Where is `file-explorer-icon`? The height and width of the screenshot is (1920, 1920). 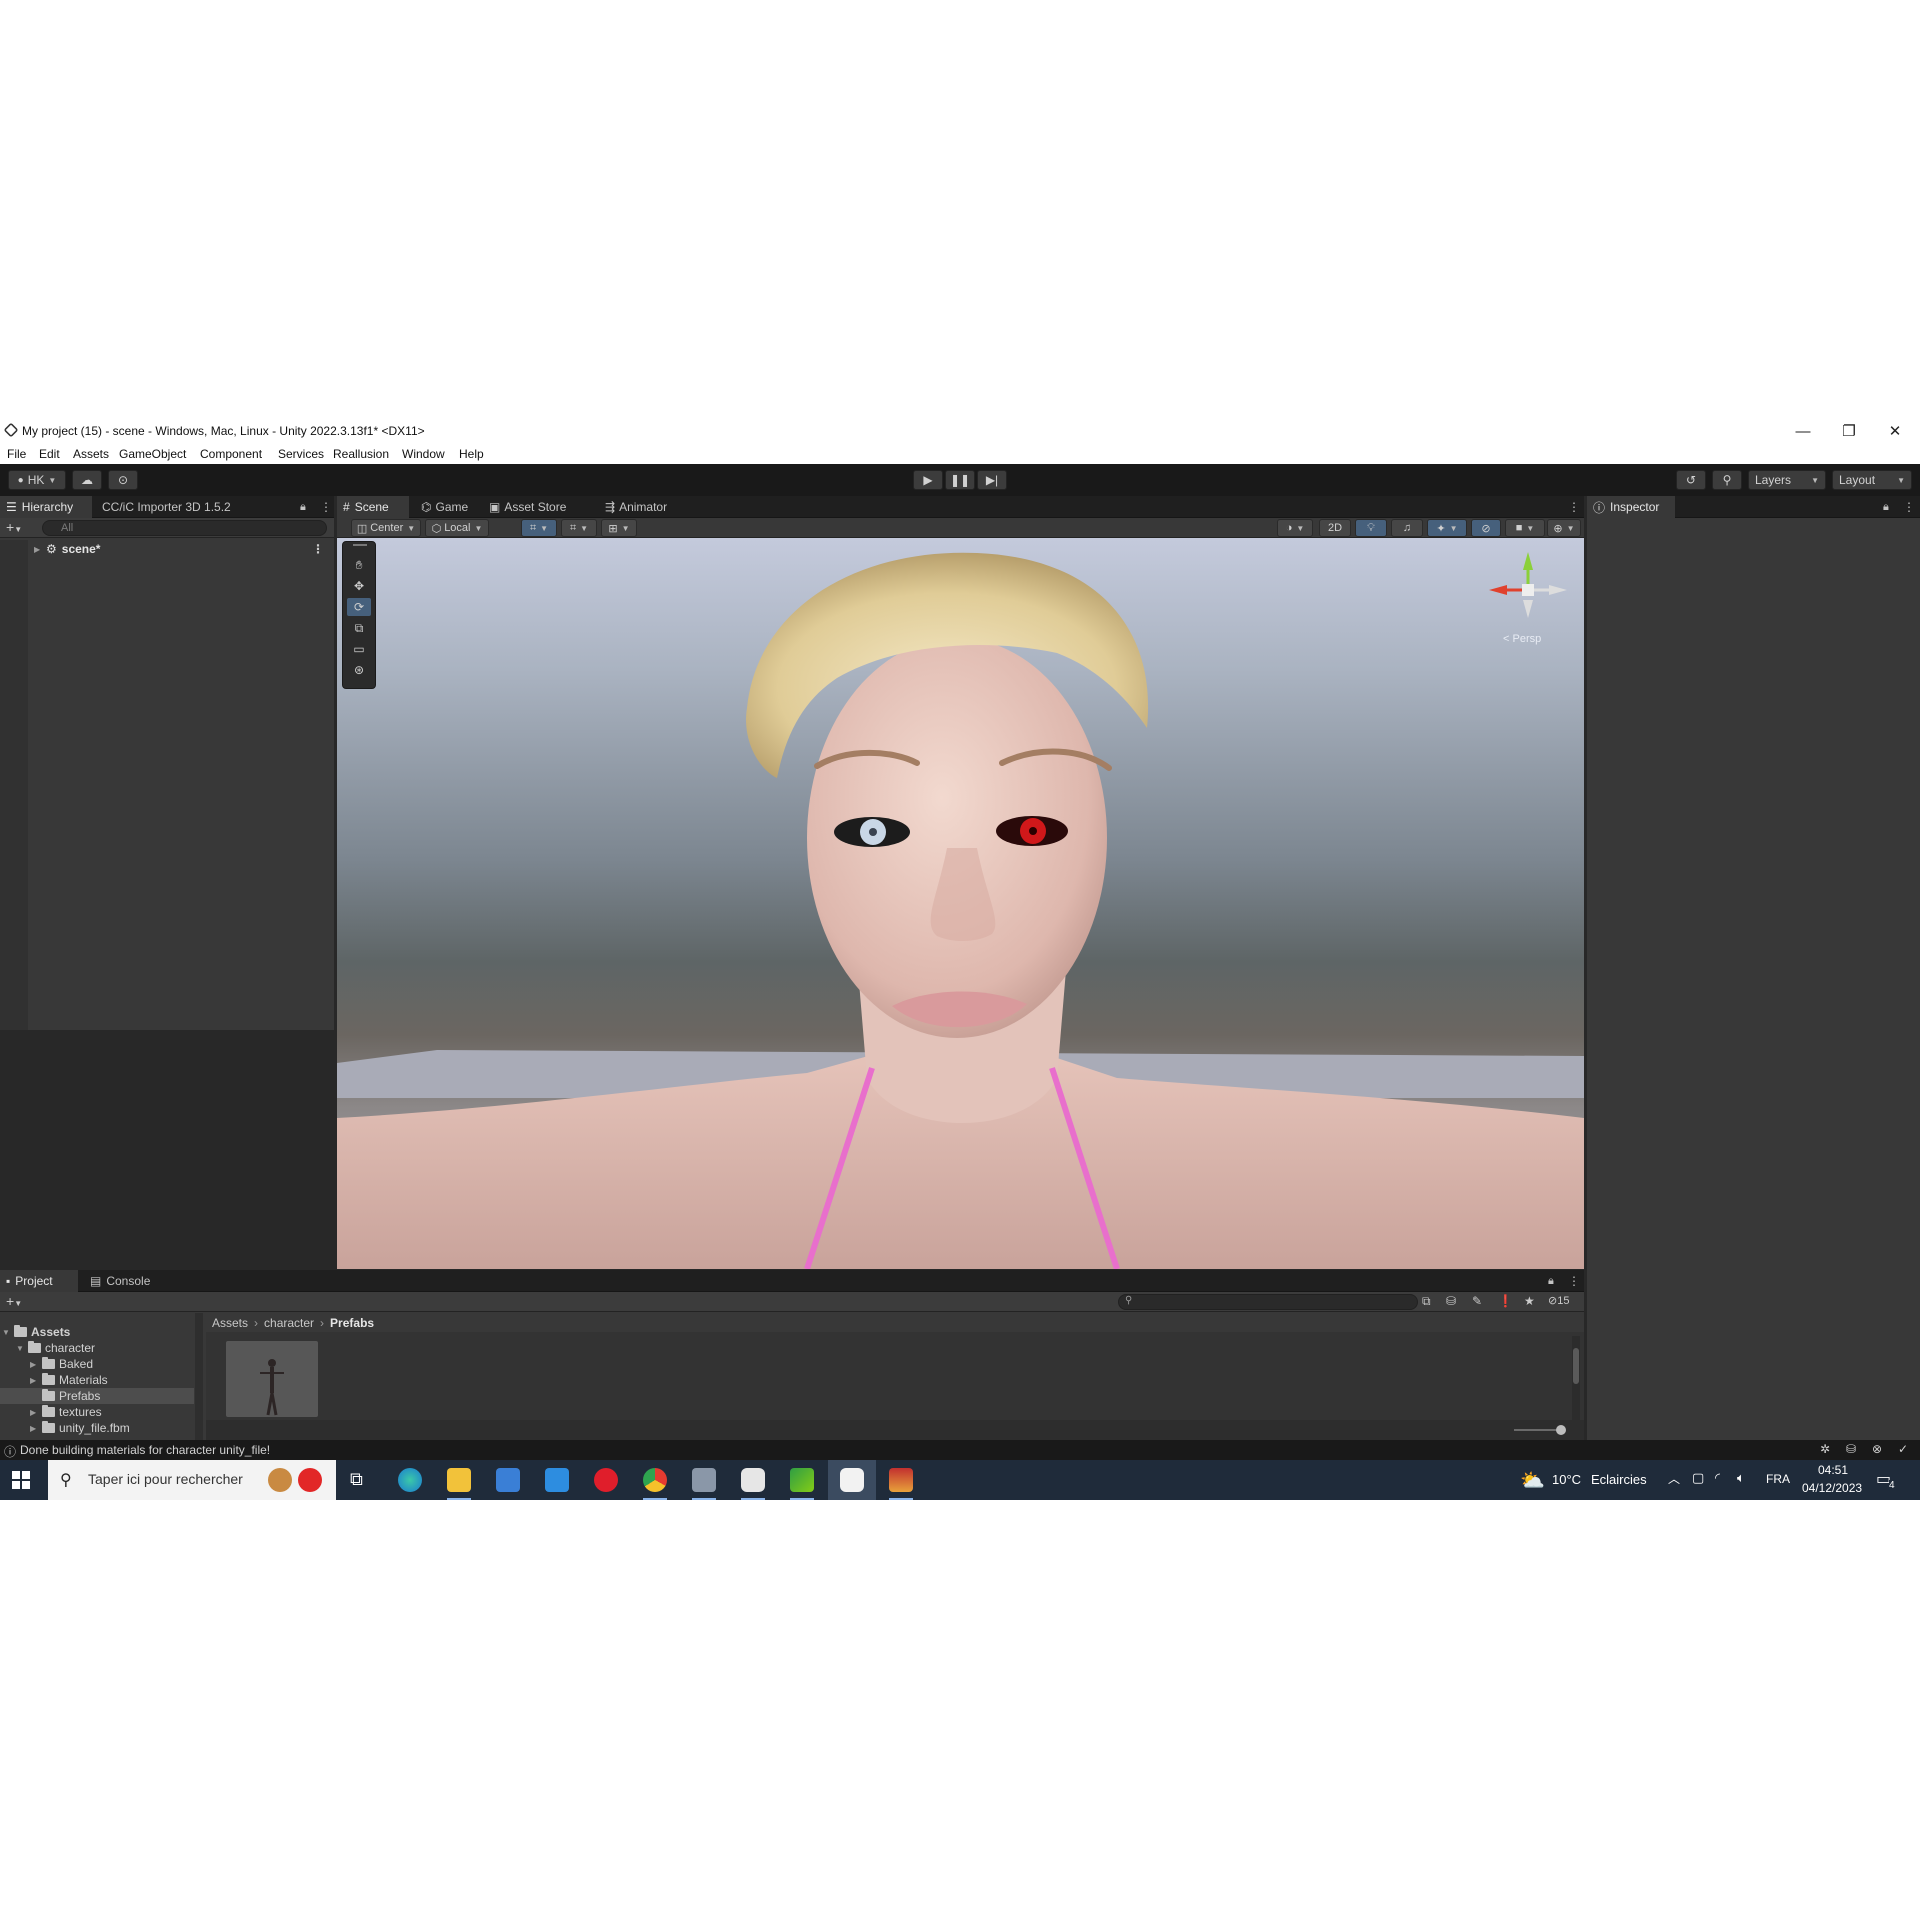
file-explorer-icon is located at coordinates (459, 1480).